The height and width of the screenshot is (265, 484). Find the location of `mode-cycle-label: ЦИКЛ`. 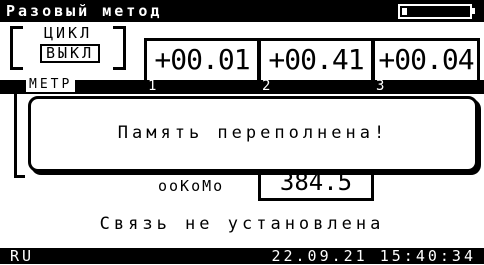

mode-cycle-label: ЦИКЛ is located at coordinates (68, 33).